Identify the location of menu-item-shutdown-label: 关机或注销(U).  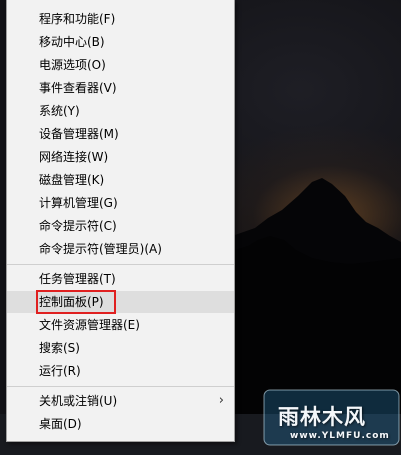
(78, 401).